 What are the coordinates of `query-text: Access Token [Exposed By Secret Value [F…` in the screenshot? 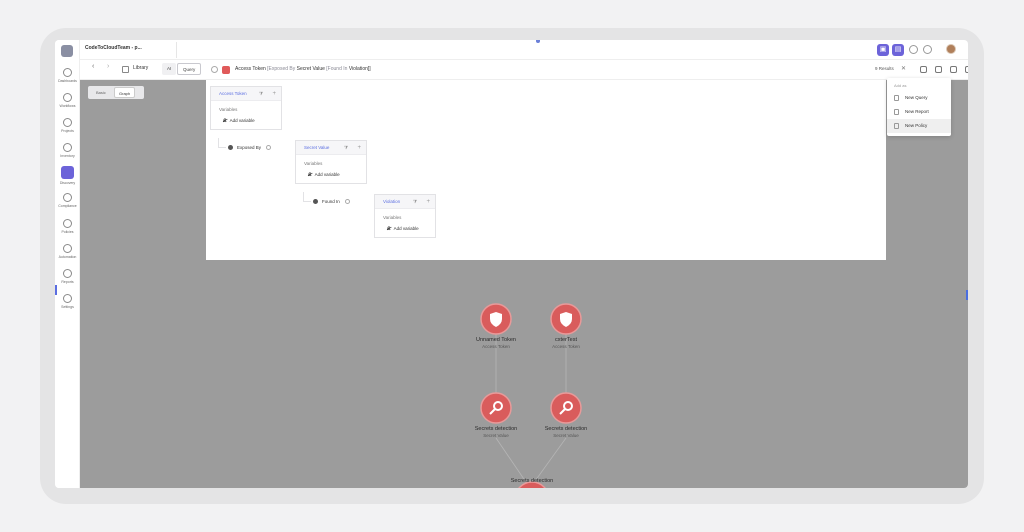 It's located at (303, 69).